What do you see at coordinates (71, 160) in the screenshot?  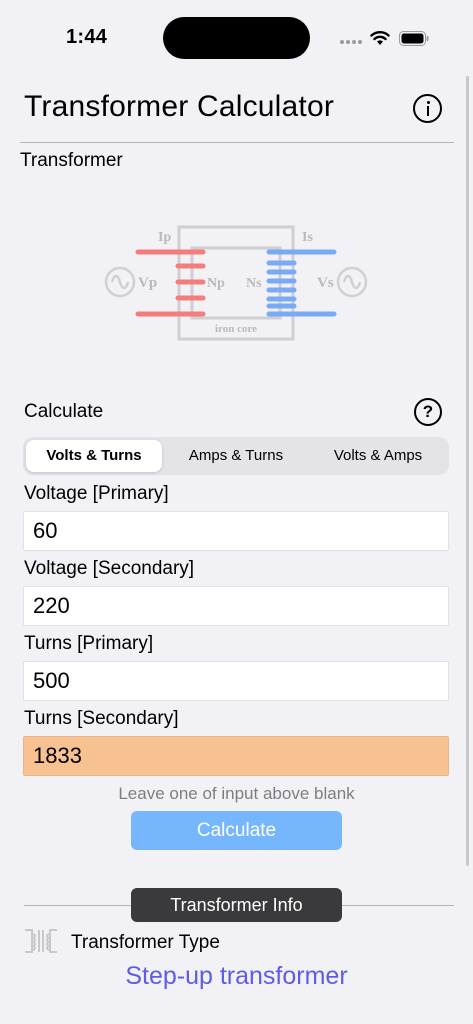 I see `transformer-section-label: Transformer` at bounding box center [71, 160].